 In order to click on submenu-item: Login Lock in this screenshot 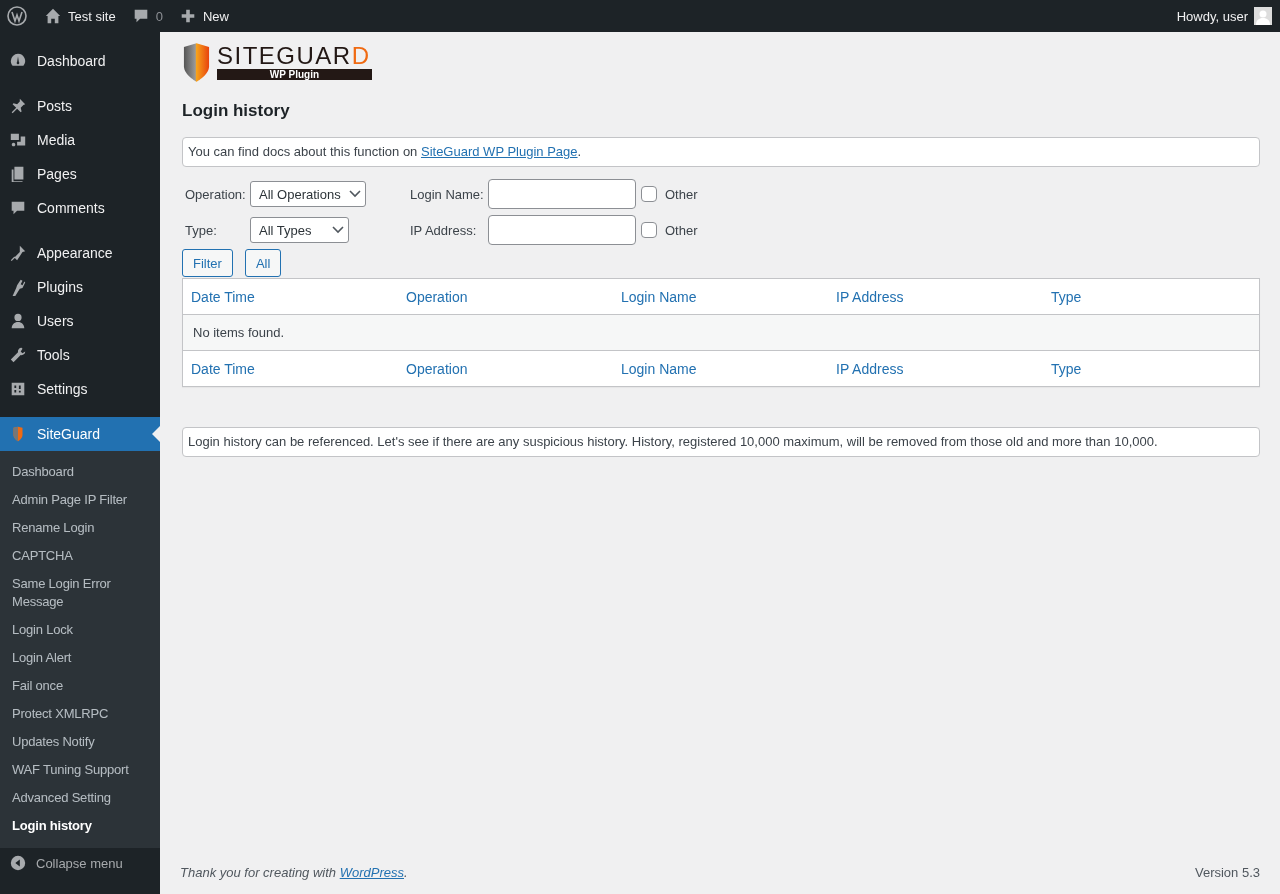, I will do `click(80, 630)`.